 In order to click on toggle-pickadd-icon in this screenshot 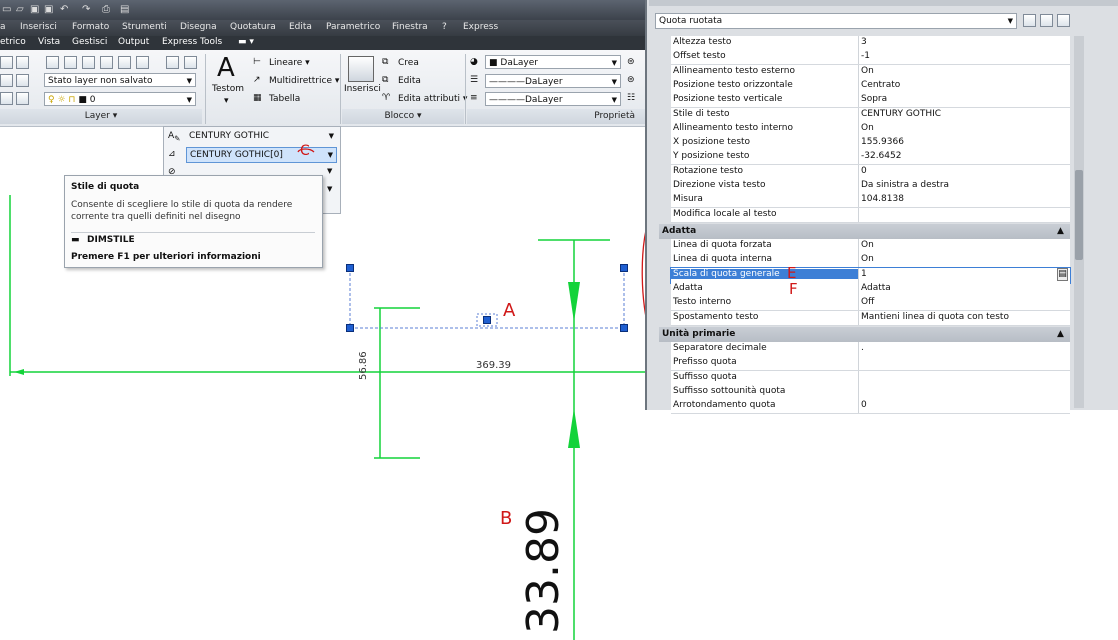, I will do `click(1029, 20)`.